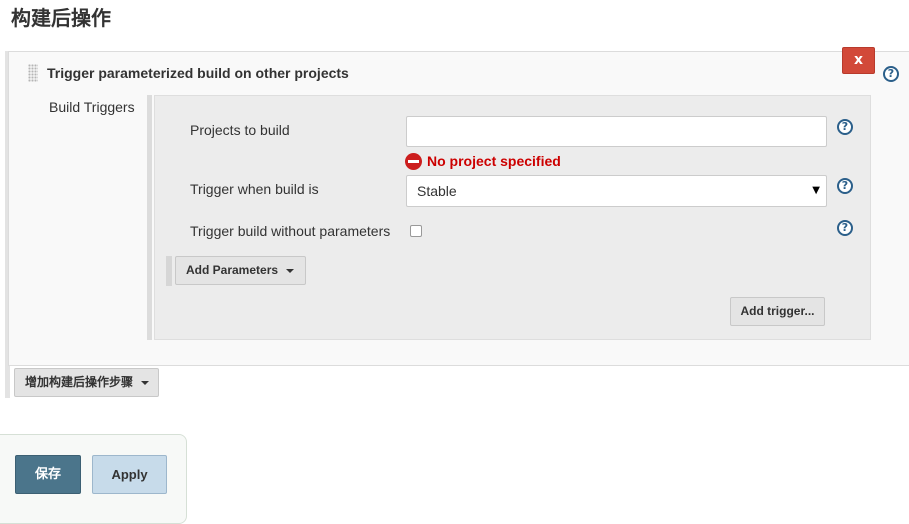 This screenshot has height=524, width=909. Describe the element at coordinates (33, 73) in the screenshot. I see `drag-handle-icon` at that location.